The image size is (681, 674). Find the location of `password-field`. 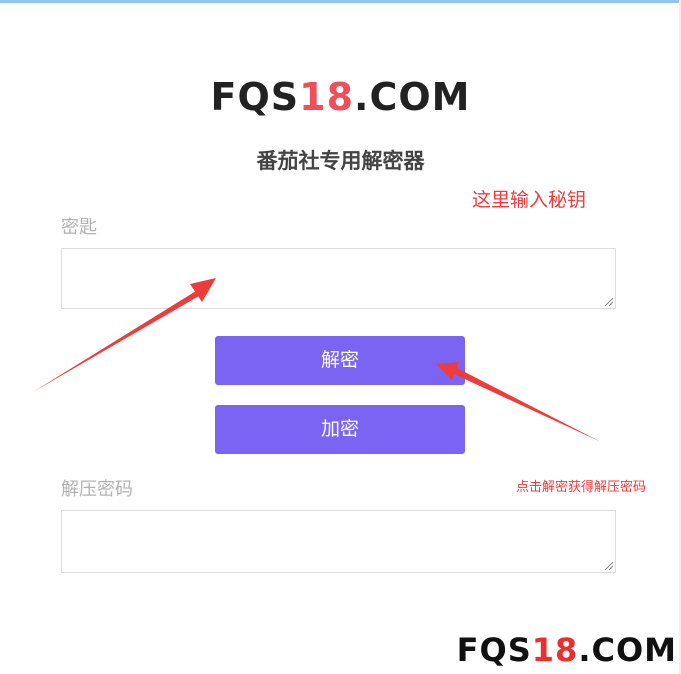

password-field is located at coordinates (338, 541).